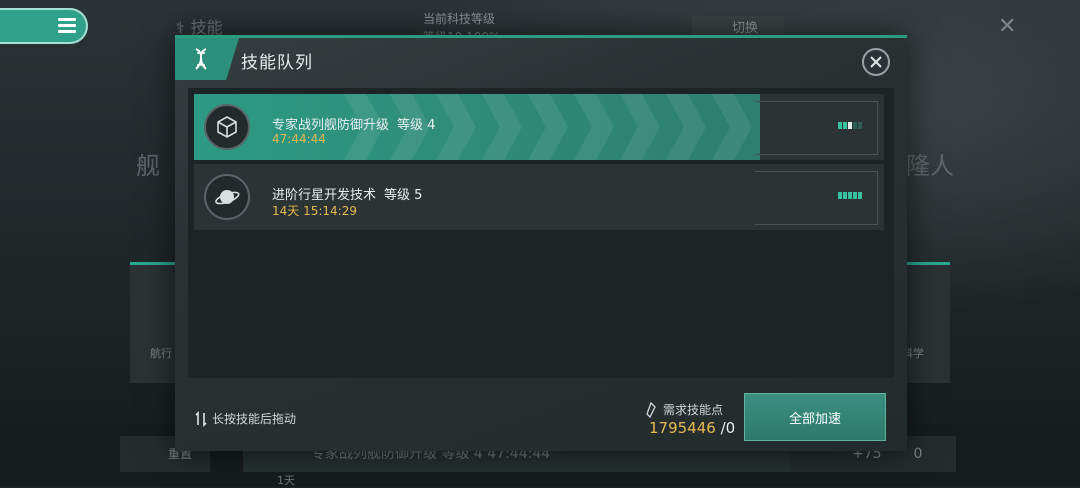 Image resolution: width=1080 pixels, height=488 pixels. I want to click on skill-point-icon, so click(651, 409).